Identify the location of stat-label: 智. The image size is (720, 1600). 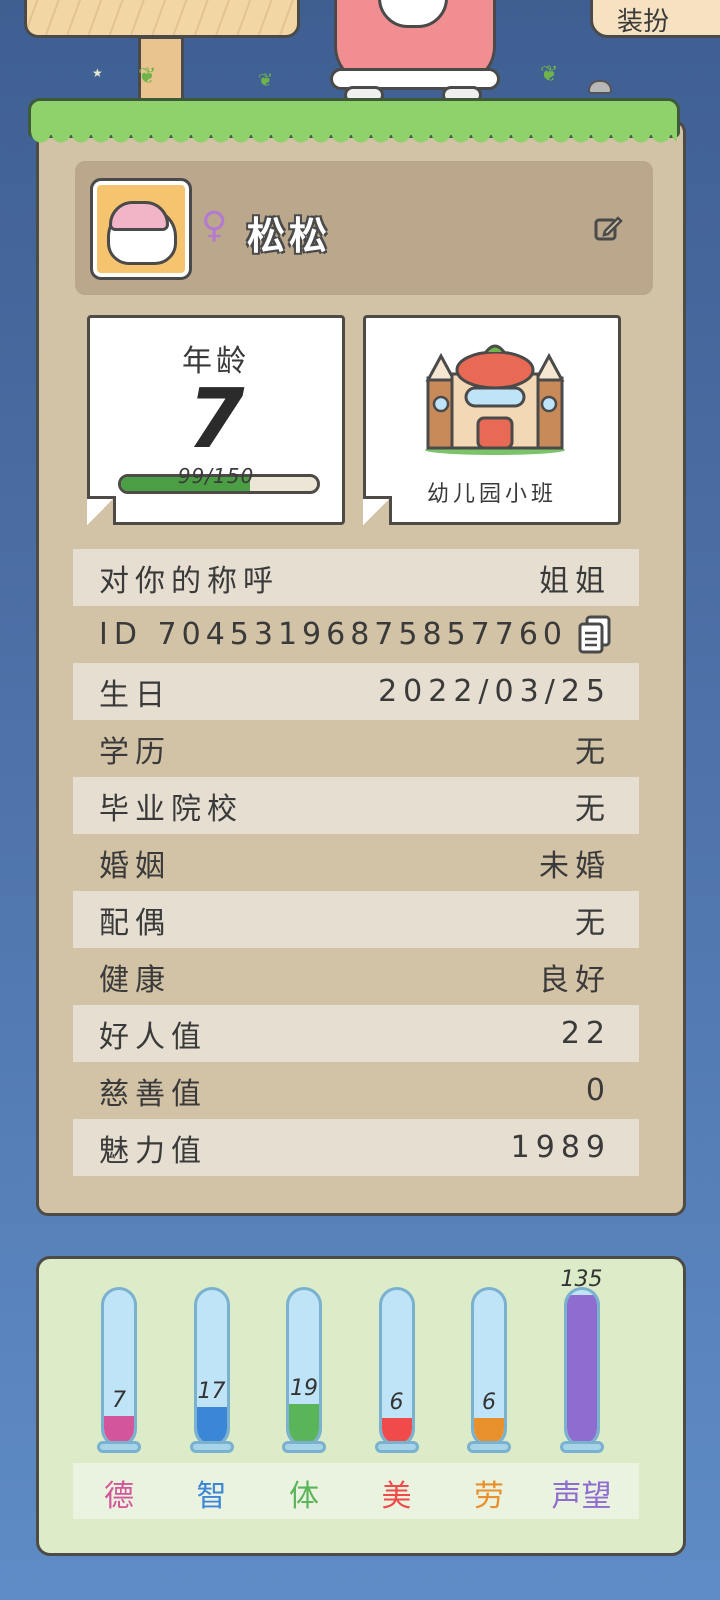
(211, 1496).